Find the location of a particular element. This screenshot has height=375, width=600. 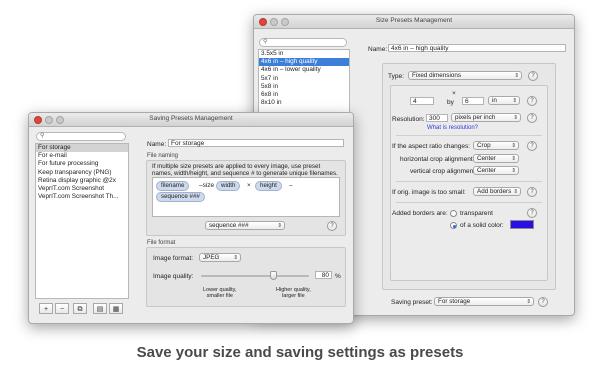

file-format-label: File format is located at coordinates (161, 243).